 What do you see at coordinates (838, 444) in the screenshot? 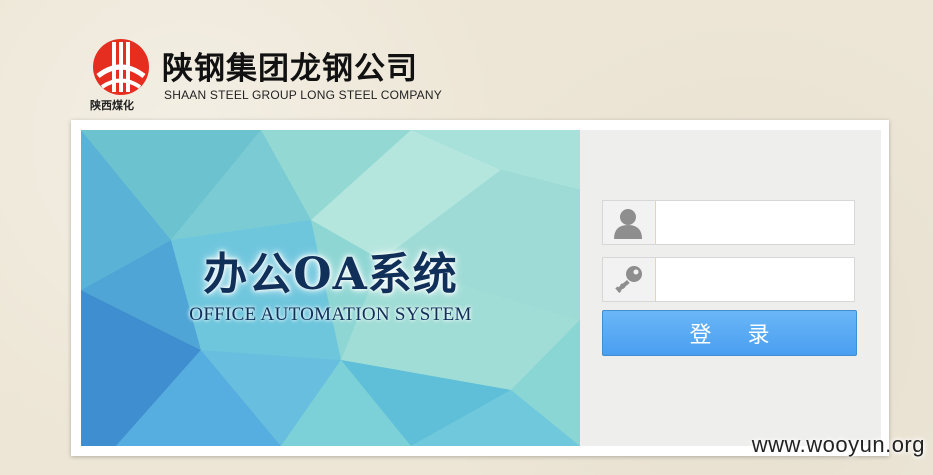
I see `watermark: www.wooyun.org` at bounding box center [838, 444].